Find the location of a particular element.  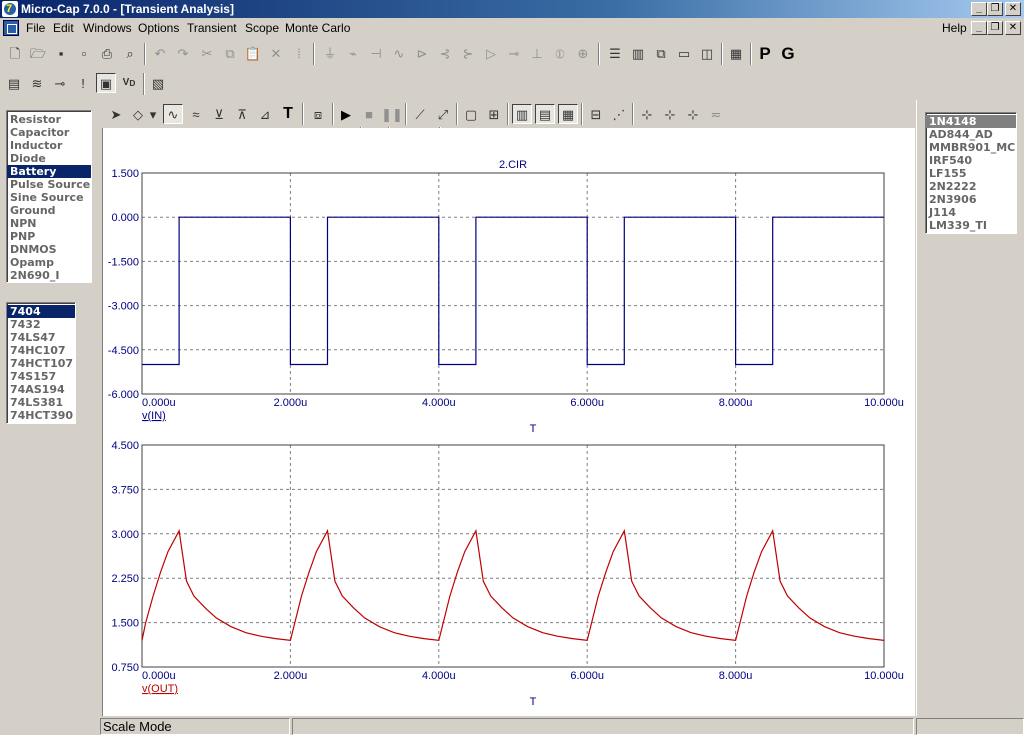

capacitor-icon: ⊣ is located at coordinates (376, 53).